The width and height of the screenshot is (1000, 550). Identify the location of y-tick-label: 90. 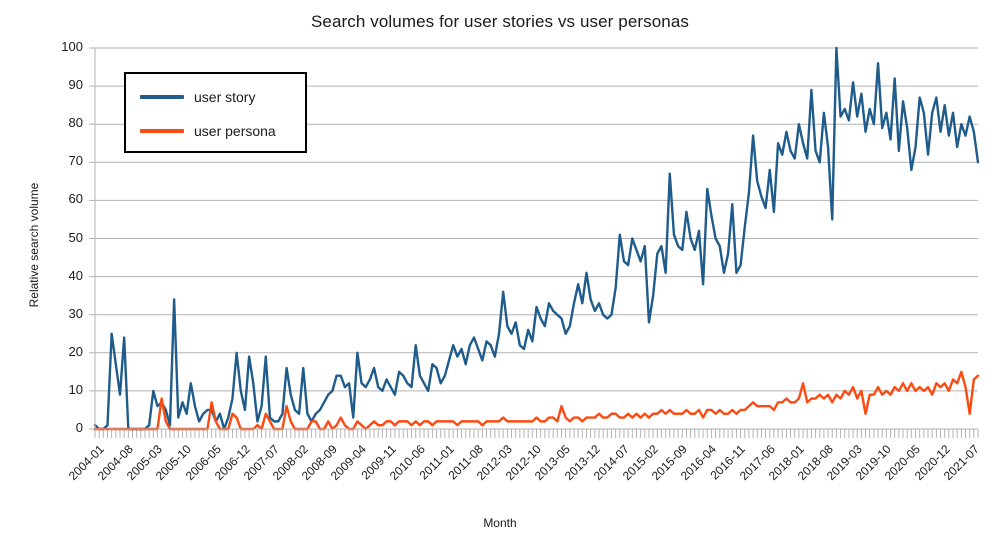
(75, 85).